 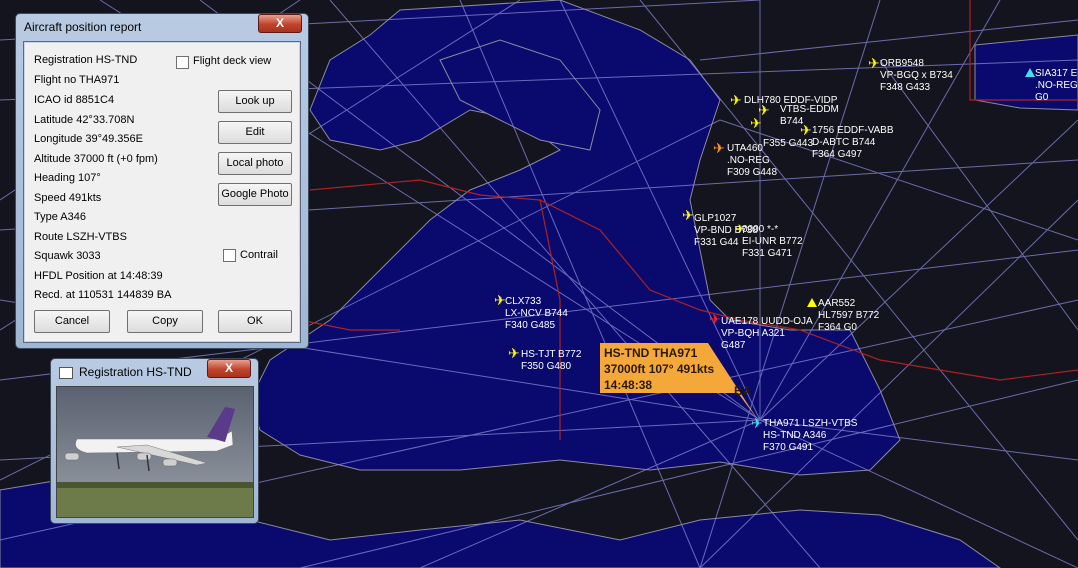 What do you see at coordinates (628, 385) in the screenshot?
I see `tag-line-3: 14:48:38` at bounding box center [628, 385].